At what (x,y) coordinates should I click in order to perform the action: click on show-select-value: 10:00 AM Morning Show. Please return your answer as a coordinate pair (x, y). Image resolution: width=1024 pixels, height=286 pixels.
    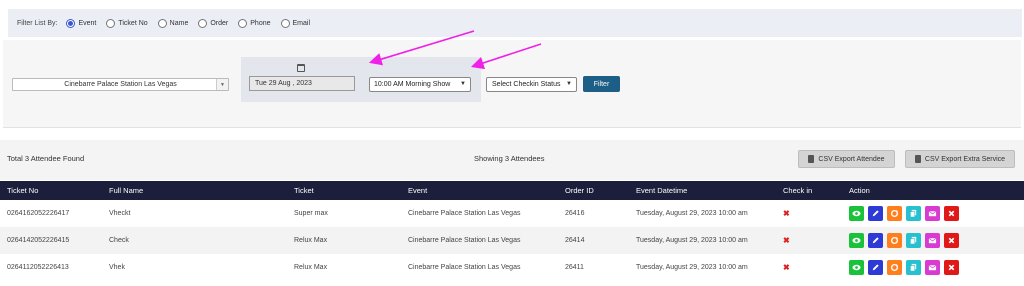
    Looking at the image, I should click on (412, 84).